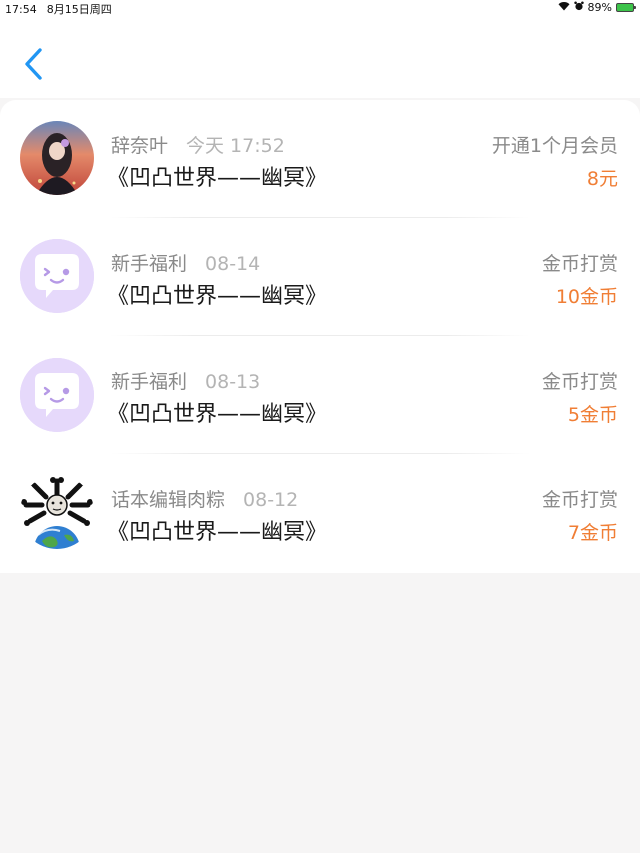 Image resolution: width=640 pixels, height=853 pixels. What do you see at coordinates (233, 382) in the screenshot?
I see `record-time: 08-13` at bounding box center [233, 382].